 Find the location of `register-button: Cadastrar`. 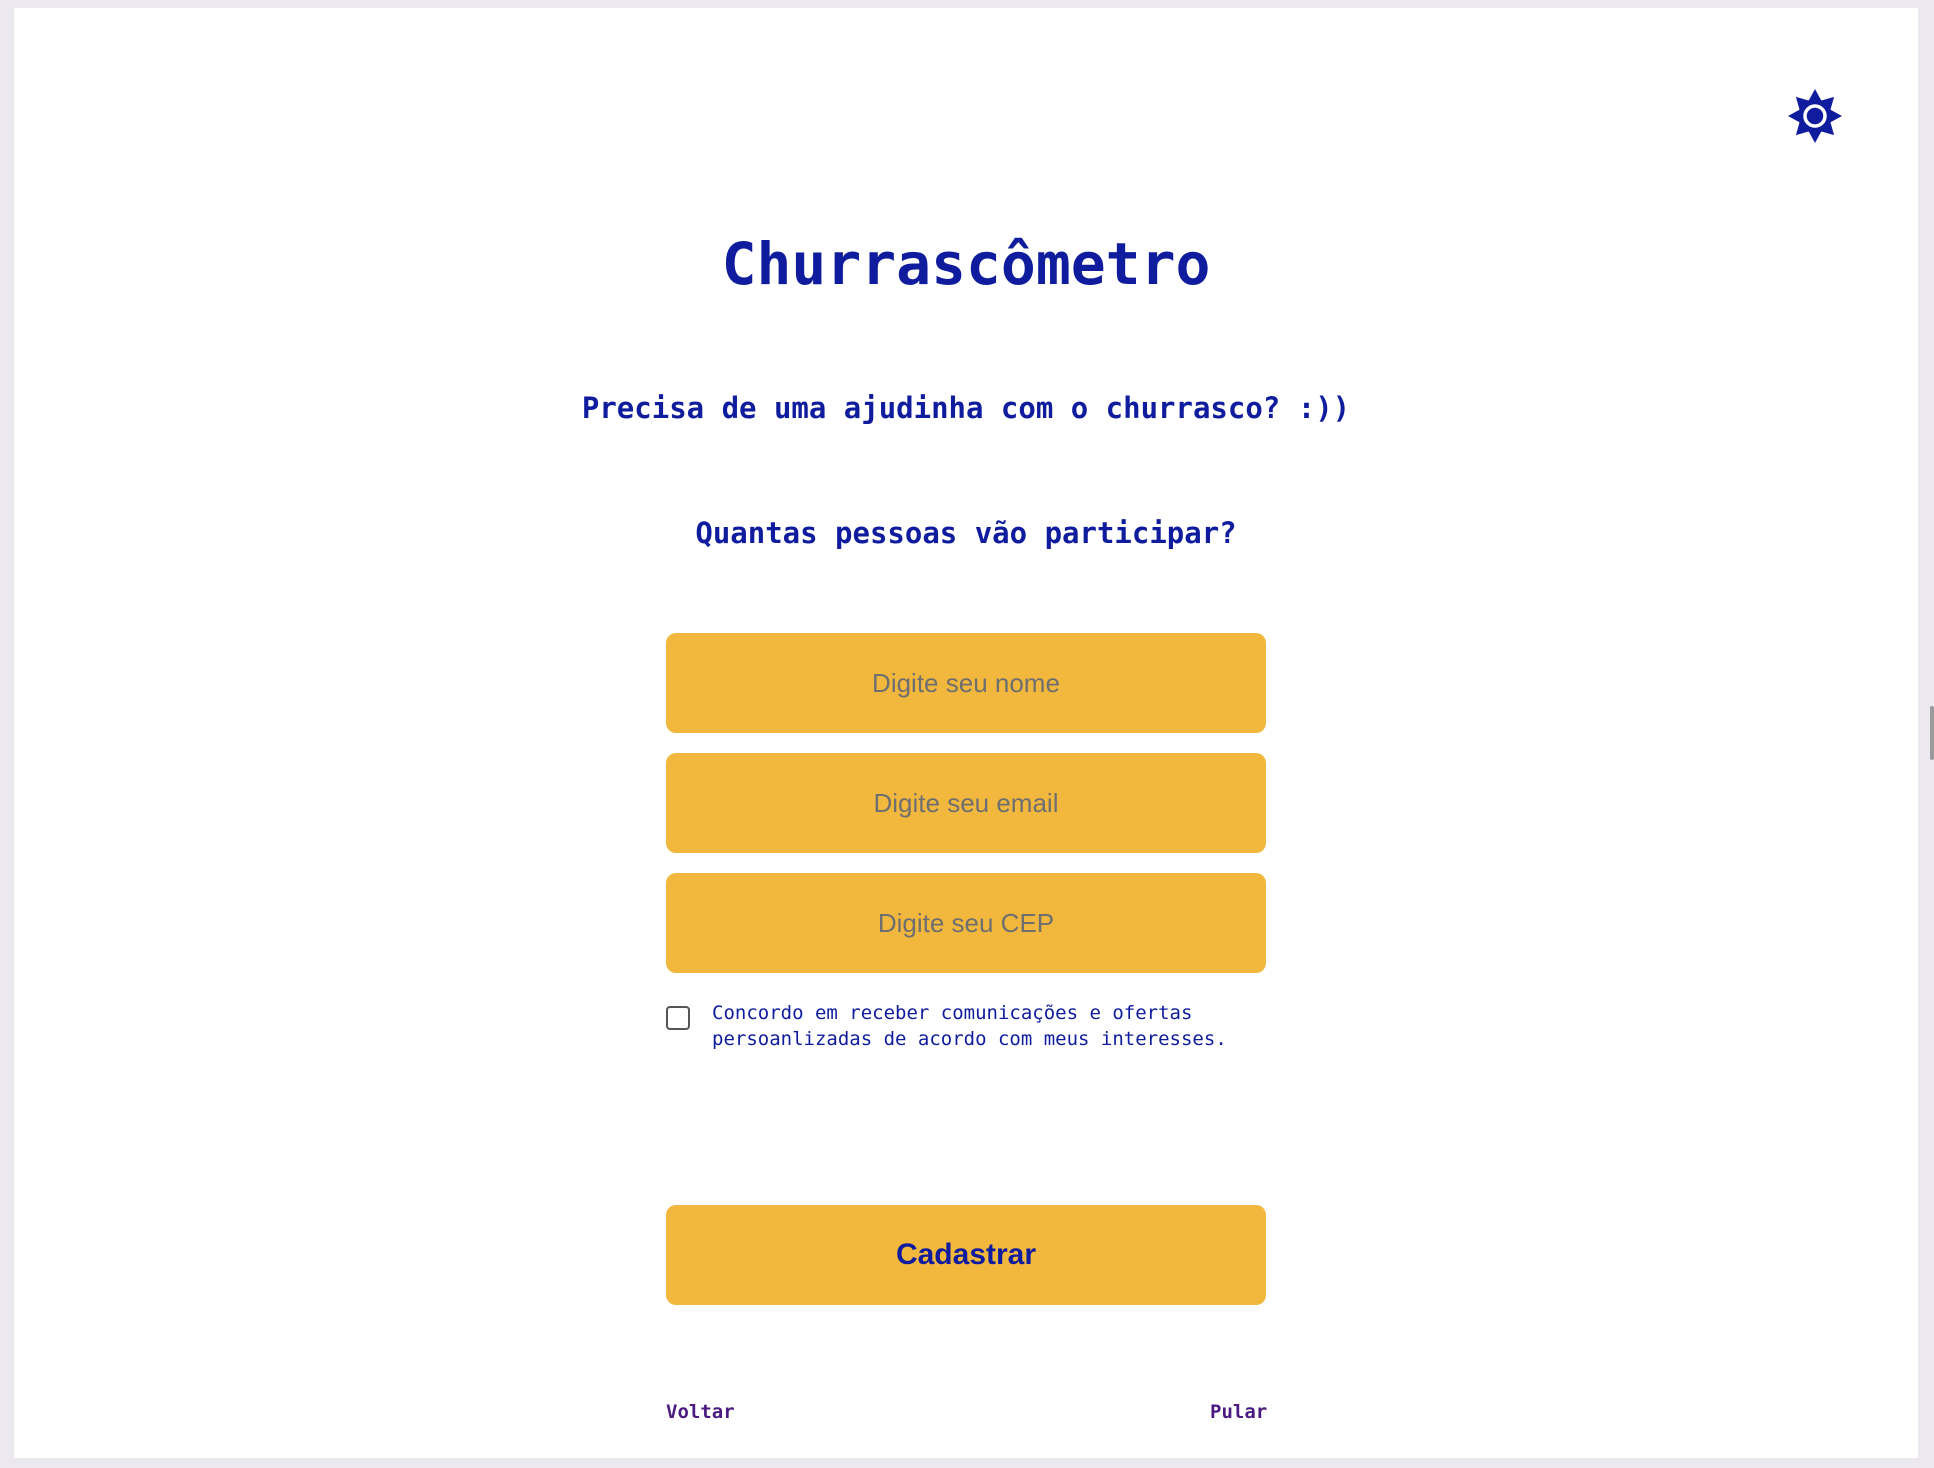

register-button: Cadastrar is located at coordinates (966, 1255).